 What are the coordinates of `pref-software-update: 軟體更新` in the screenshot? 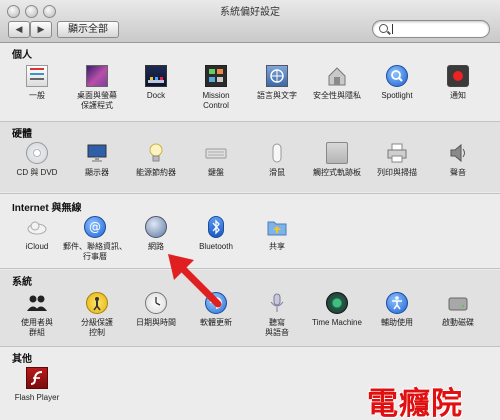 It's located at (216, 310).